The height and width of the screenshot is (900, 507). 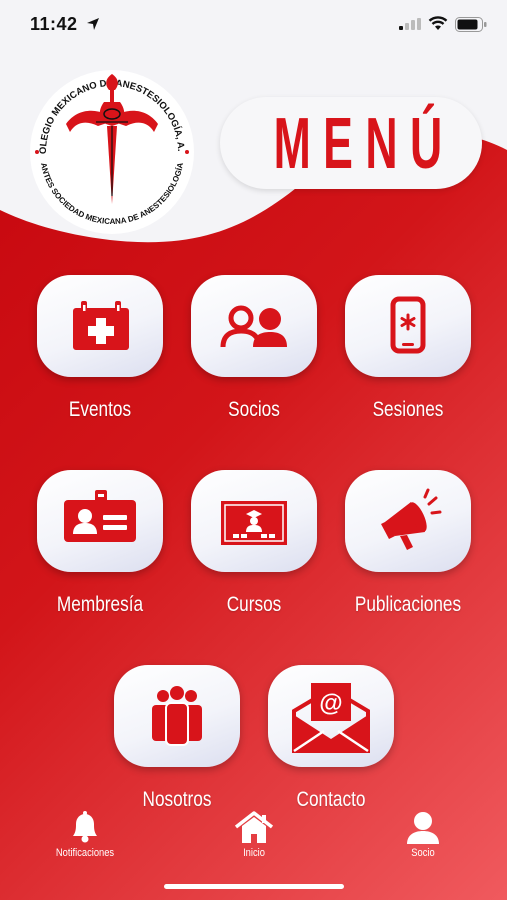 What do you see at coordinates (93, 24) in the screenshot?
I see `location-arrow-icon` at bounding box center [93, 24].